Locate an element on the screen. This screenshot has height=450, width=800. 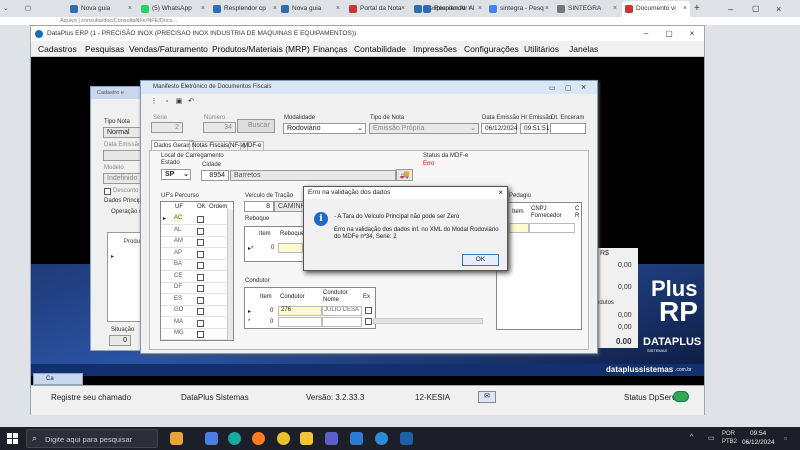
mdfe-maximize-icon: ▢ is located at coordinates (568, 88).